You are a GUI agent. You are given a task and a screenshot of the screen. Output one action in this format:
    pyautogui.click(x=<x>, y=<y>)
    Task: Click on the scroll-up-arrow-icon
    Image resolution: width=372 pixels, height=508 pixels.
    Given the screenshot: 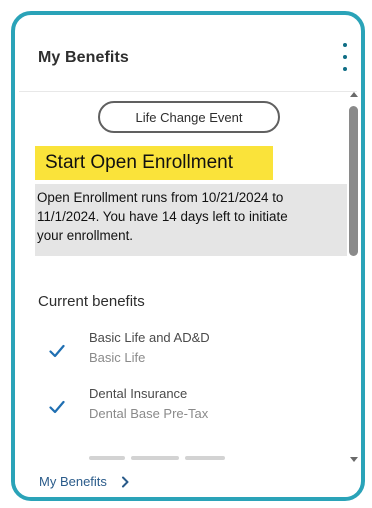 What is the action you would take?
    pyautogui.click(x=354, y=94)
    